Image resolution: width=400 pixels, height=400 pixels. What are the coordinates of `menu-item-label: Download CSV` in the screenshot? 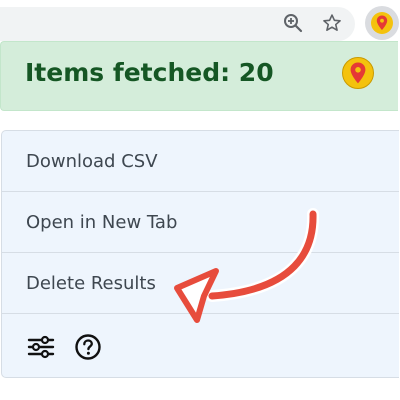 It's located at (92, 161).